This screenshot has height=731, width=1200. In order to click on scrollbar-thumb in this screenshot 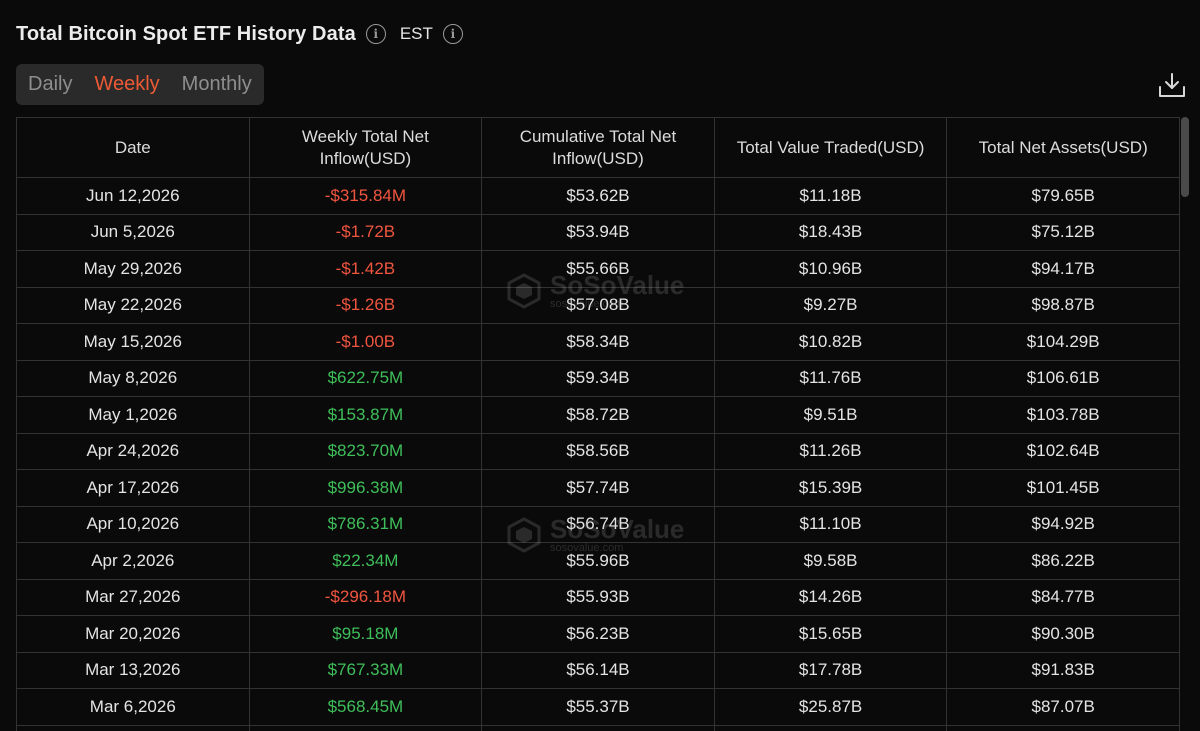, I will do `click(1185, 157)`.